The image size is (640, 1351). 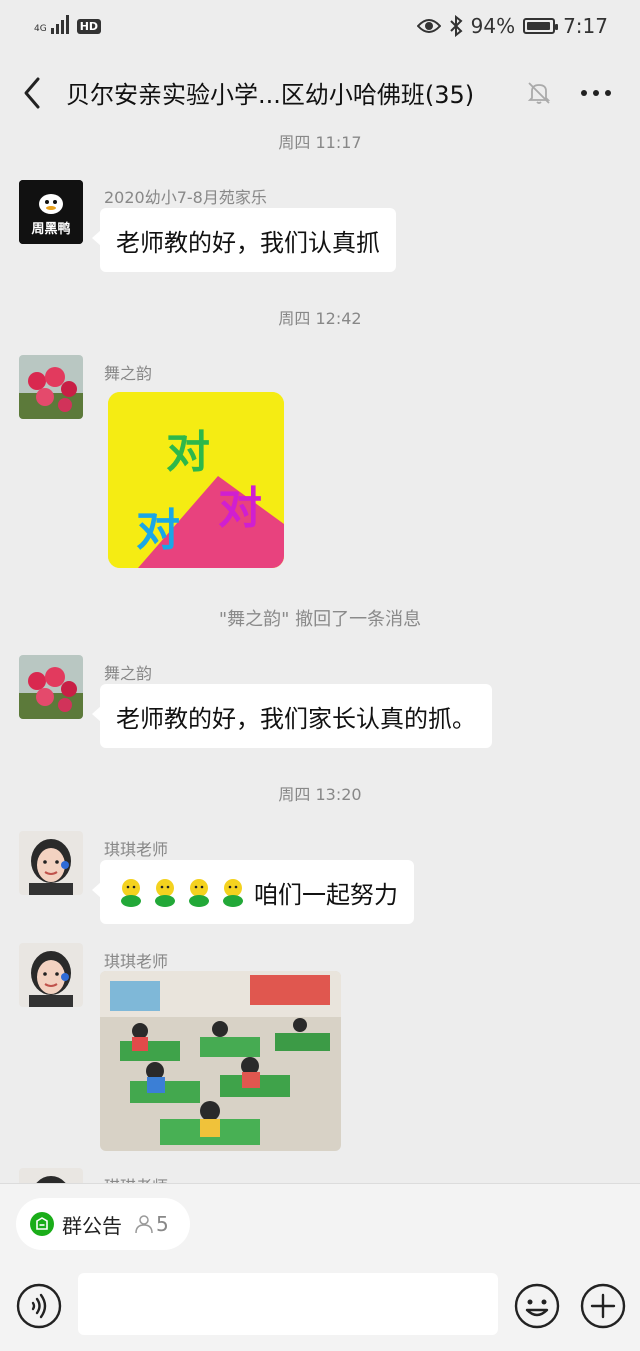 I want to click on battery-fill, so click(x=538, y=26).